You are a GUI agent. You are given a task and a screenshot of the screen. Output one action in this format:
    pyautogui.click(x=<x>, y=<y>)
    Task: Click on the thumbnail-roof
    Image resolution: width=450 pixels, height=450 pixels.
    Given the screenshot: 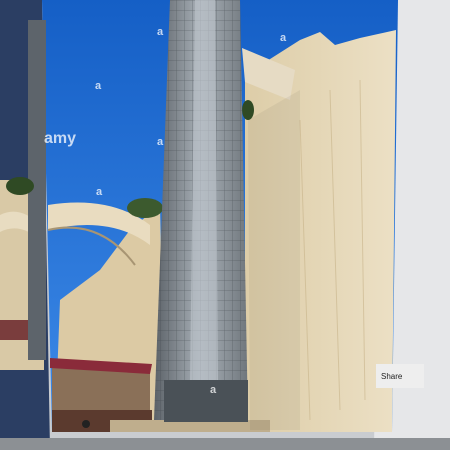 What is the action you would take?
    pyautogui.click(x=15, y=330)
    